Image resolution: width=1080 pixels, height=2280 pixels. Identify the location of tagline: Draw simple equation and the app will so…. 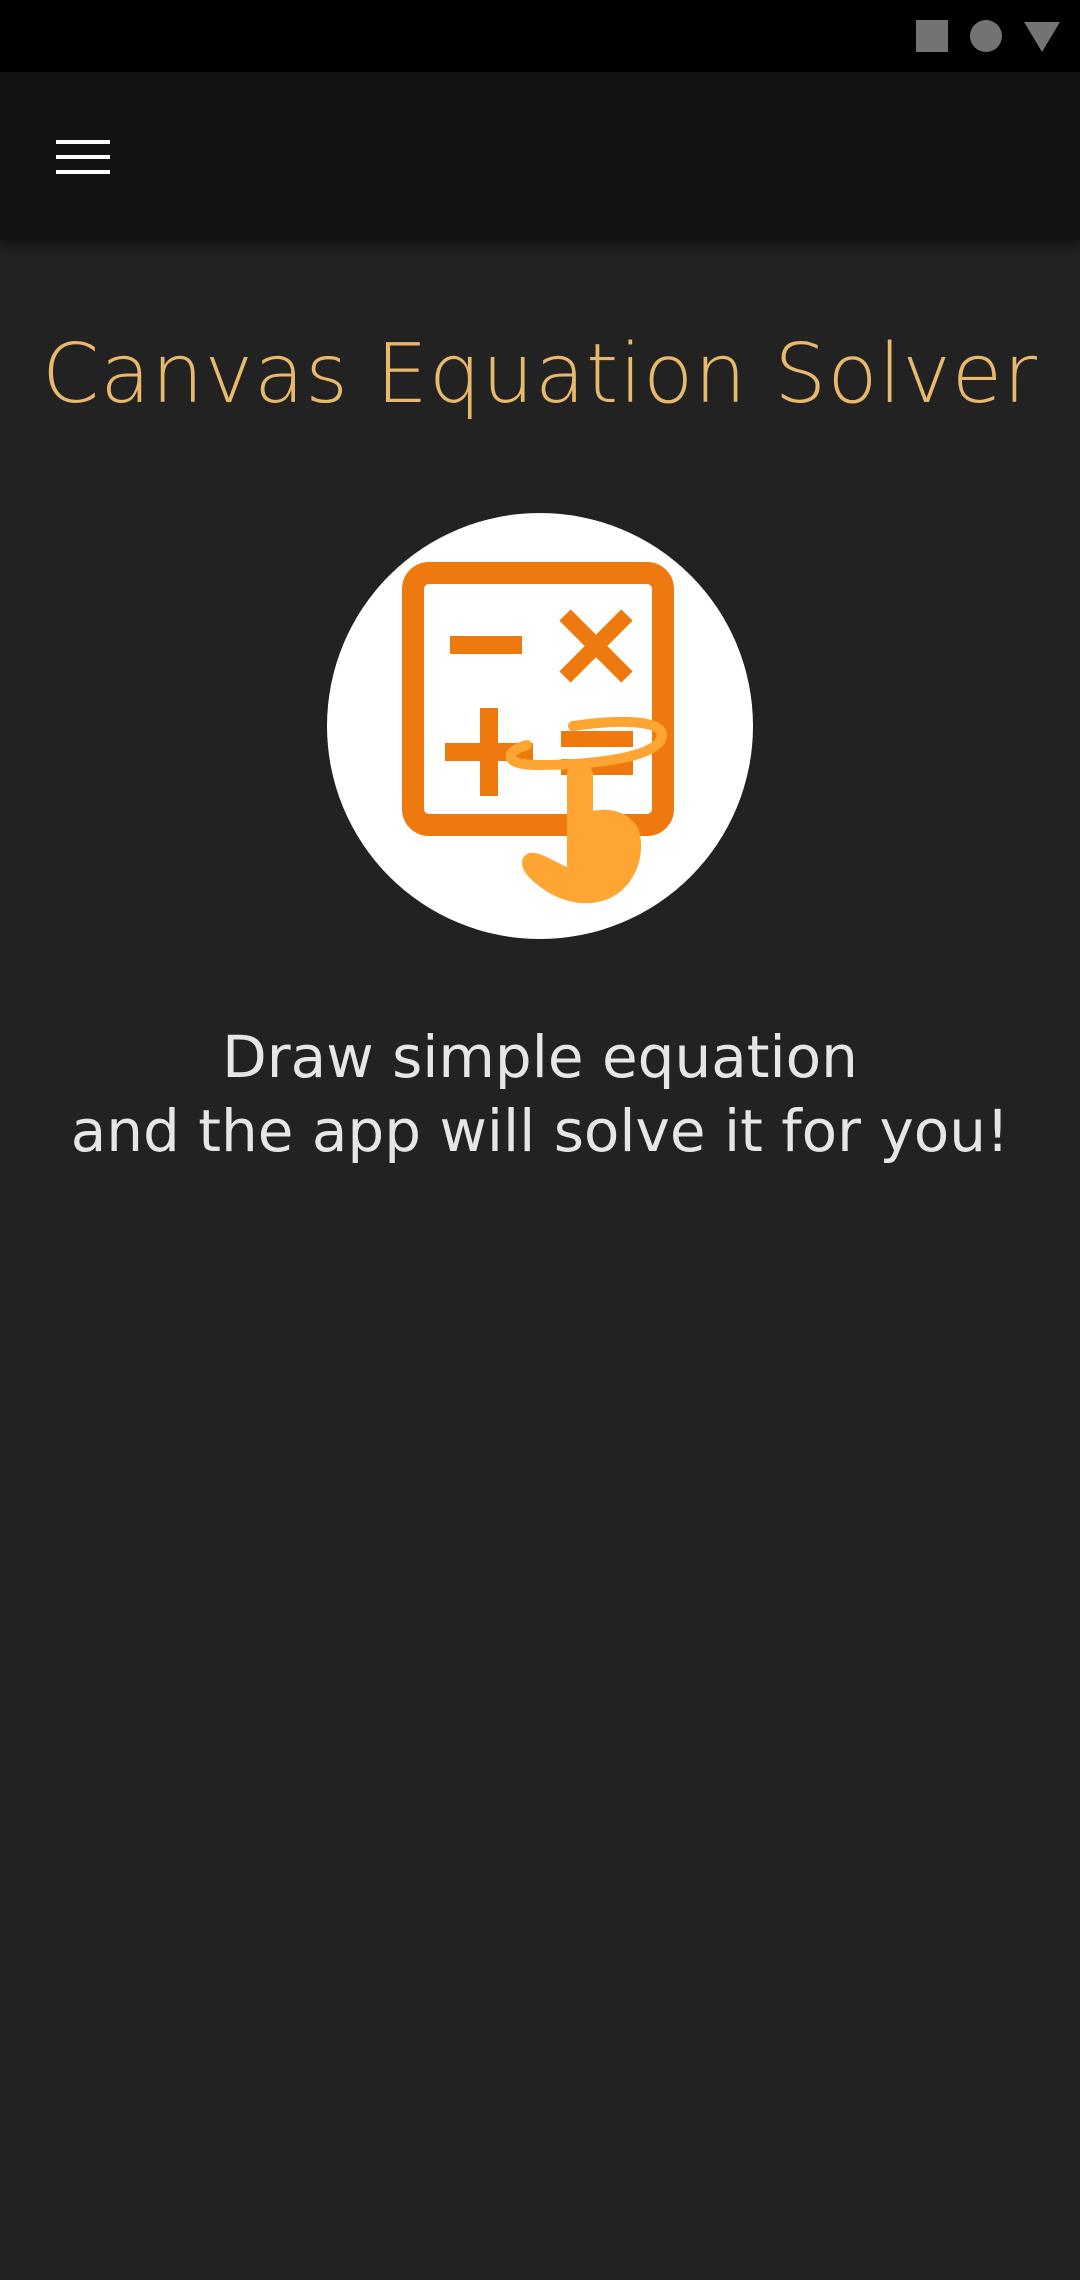
(540, 1094).